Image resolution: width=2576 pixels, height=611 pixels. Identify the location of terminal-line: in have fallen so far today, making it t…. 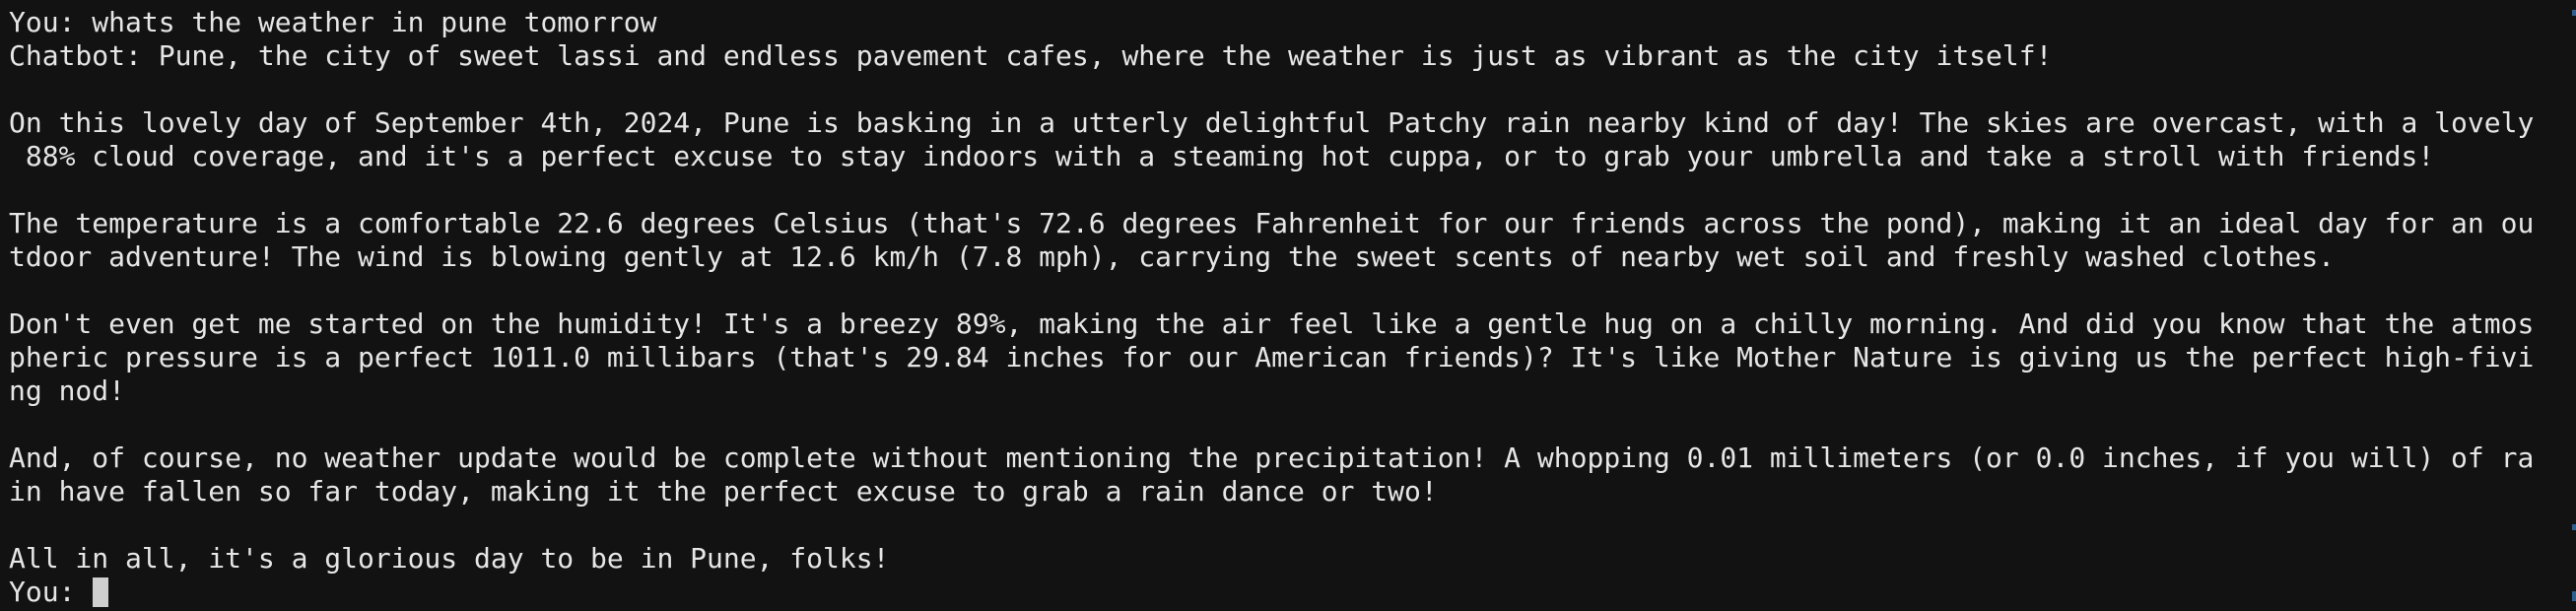
(723, 492).